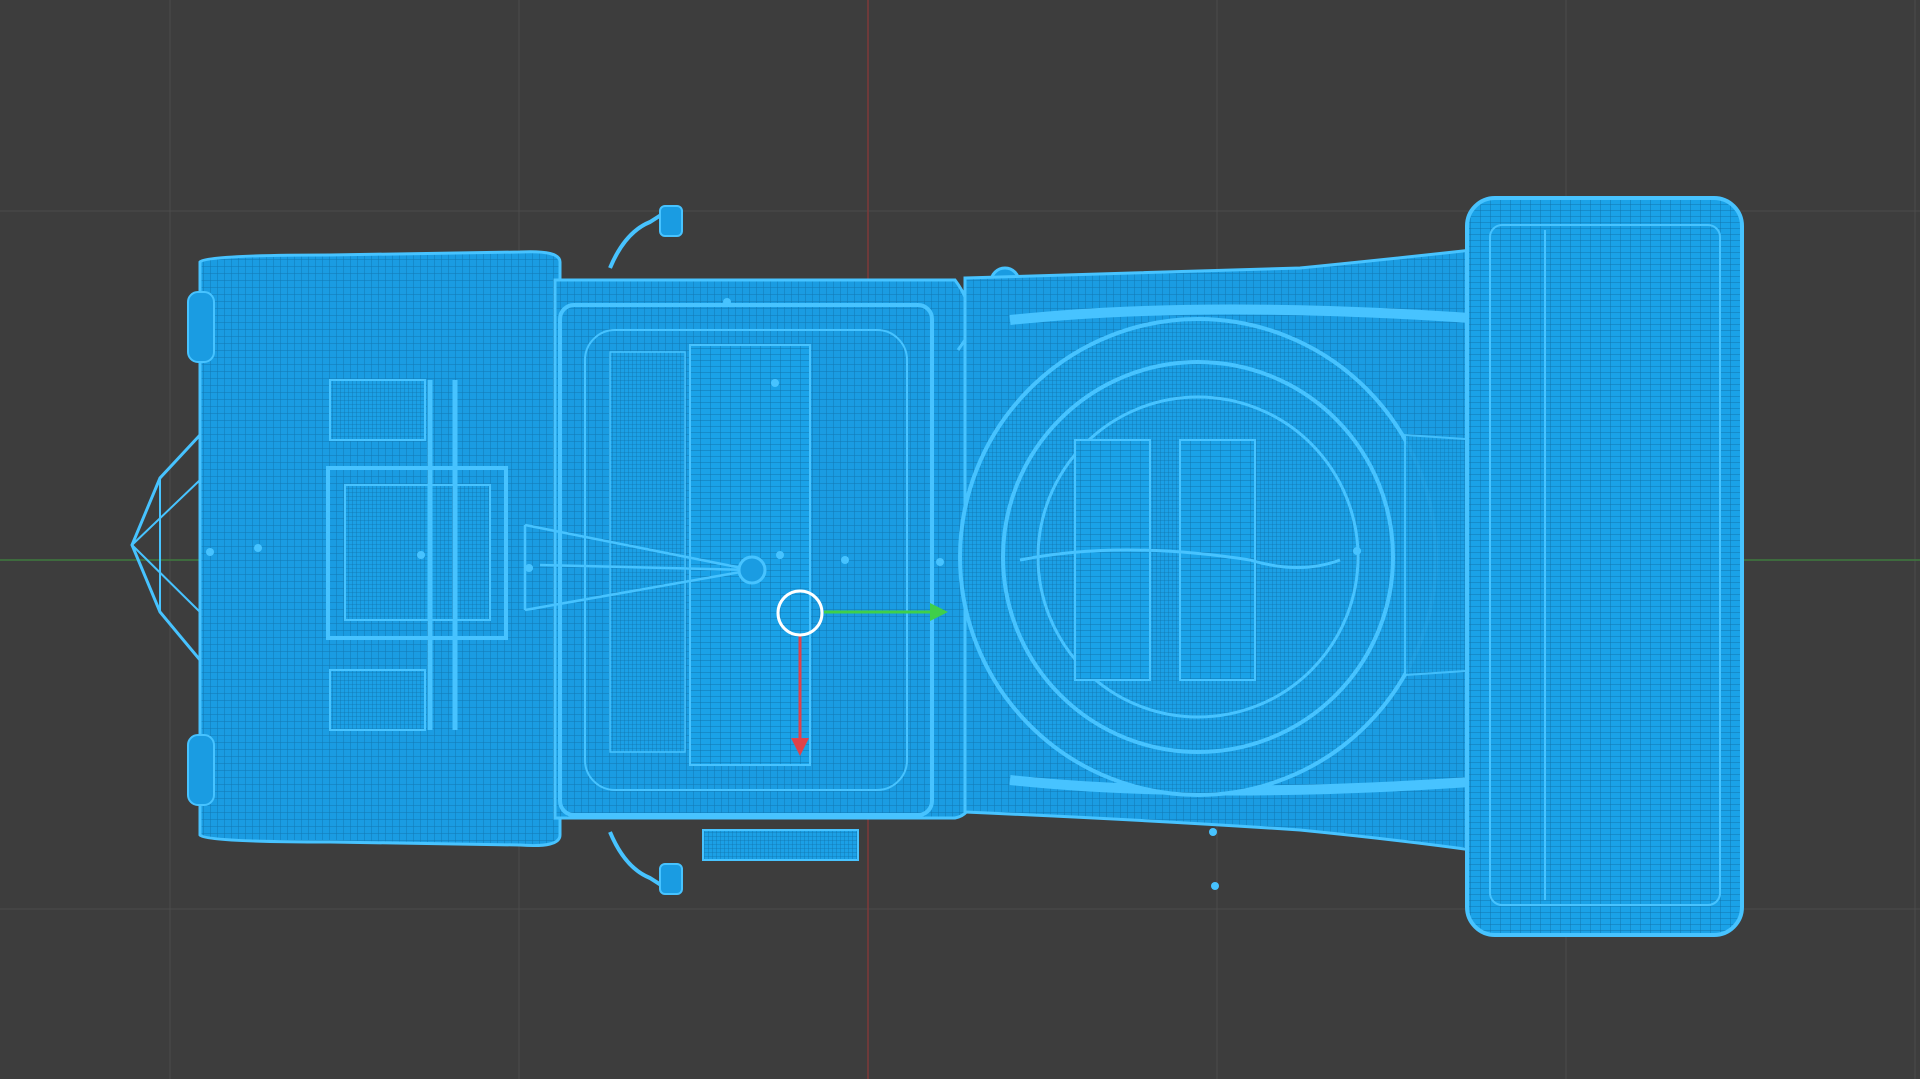  I want to click on right-headlamp, so click(201, 770).